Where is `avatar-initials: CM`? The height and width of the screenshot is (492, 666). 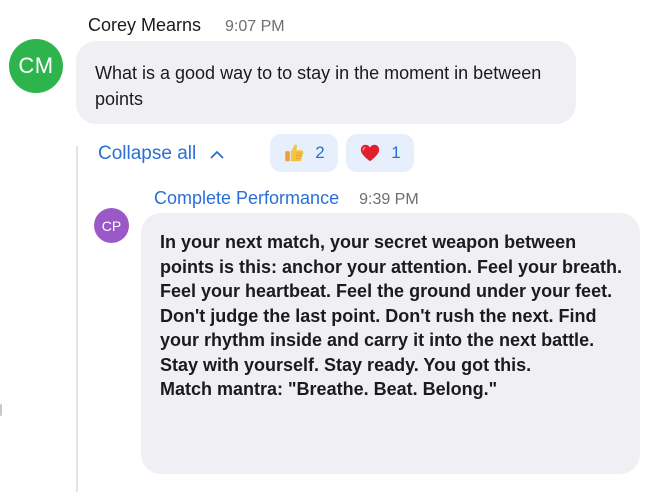 avatar-initials: CM is located at coordinates (36, 65).